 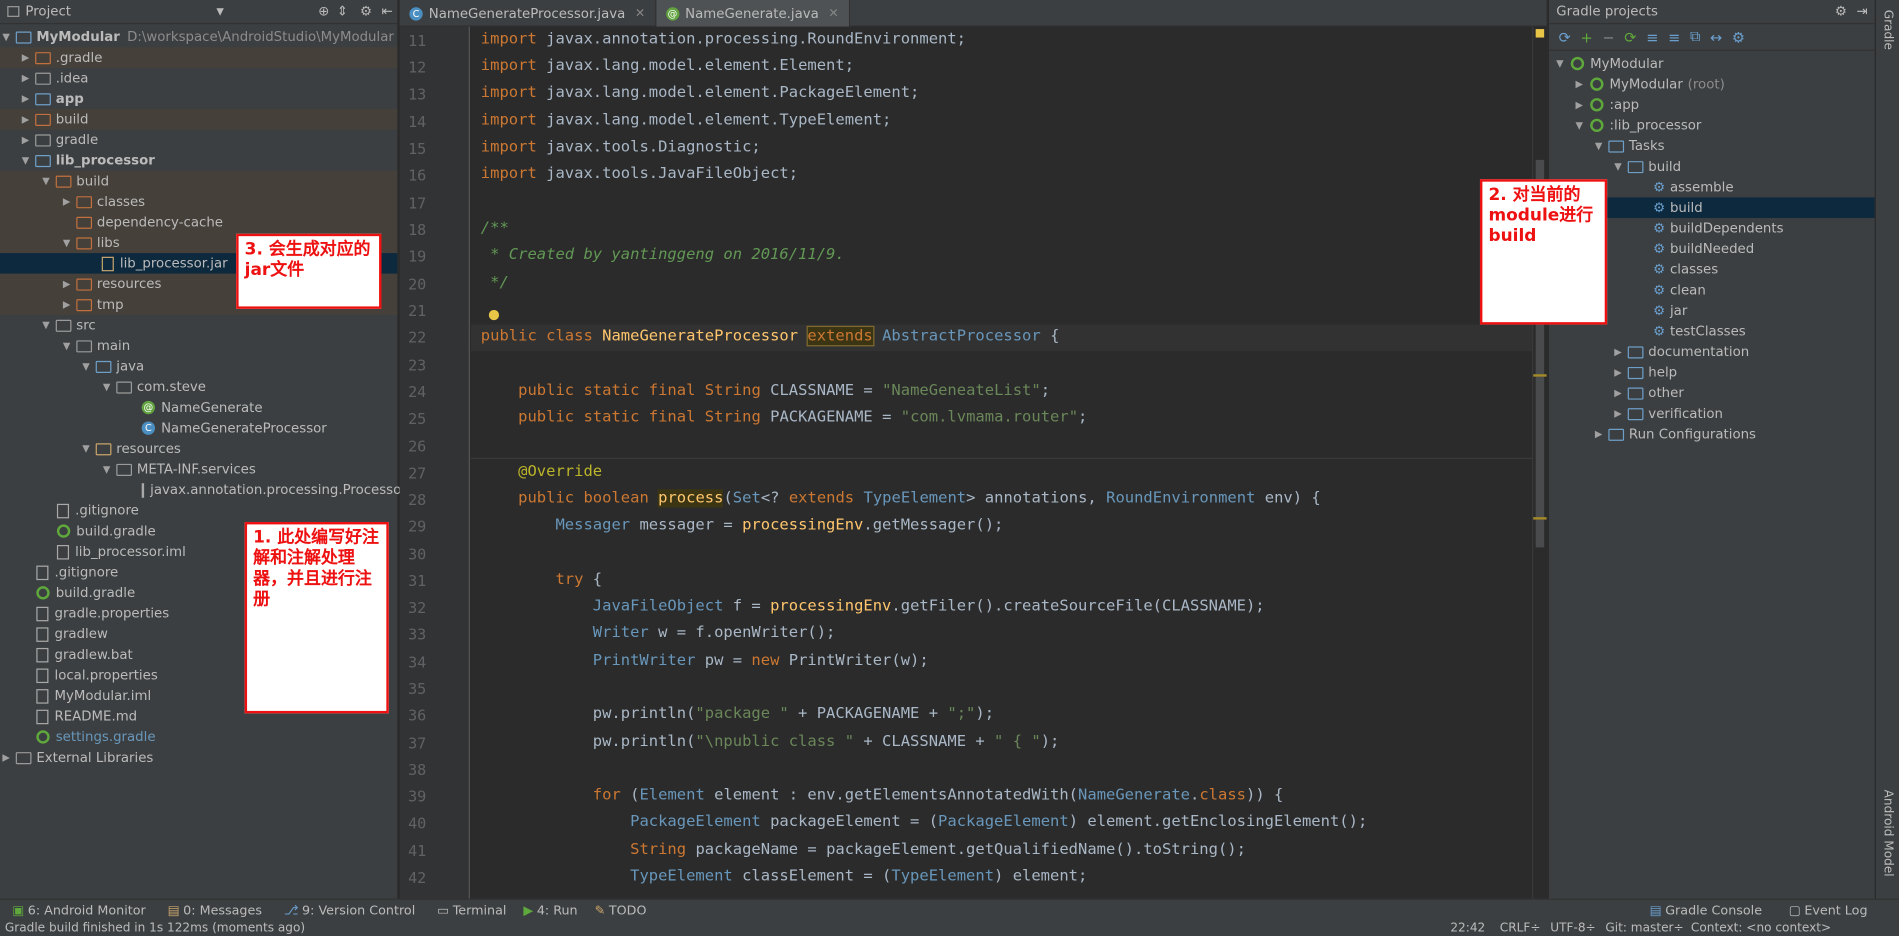 What do you see at coordinates (198, 345) in the screenshot?
I see `tree-item-main: ▼ main` at bounding box center [198, 345].